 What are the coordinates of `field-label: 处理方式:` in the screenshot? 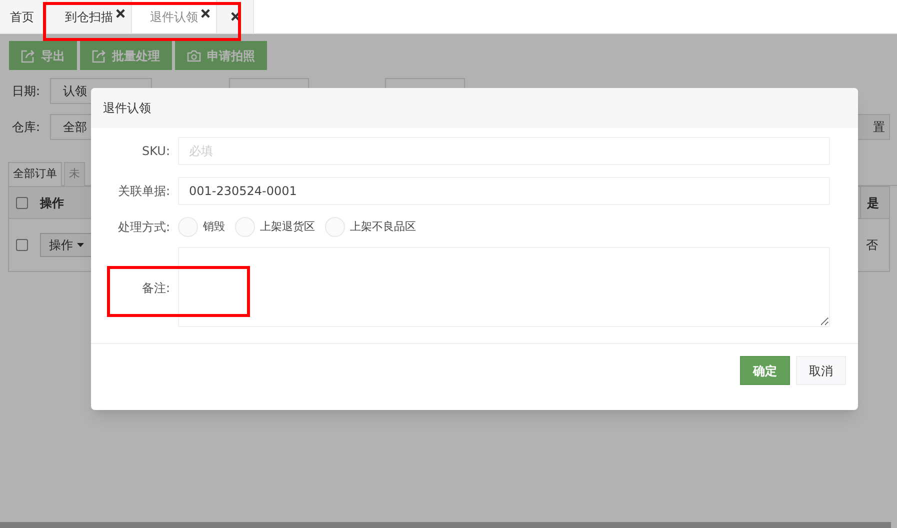 It's located at (143, 227).